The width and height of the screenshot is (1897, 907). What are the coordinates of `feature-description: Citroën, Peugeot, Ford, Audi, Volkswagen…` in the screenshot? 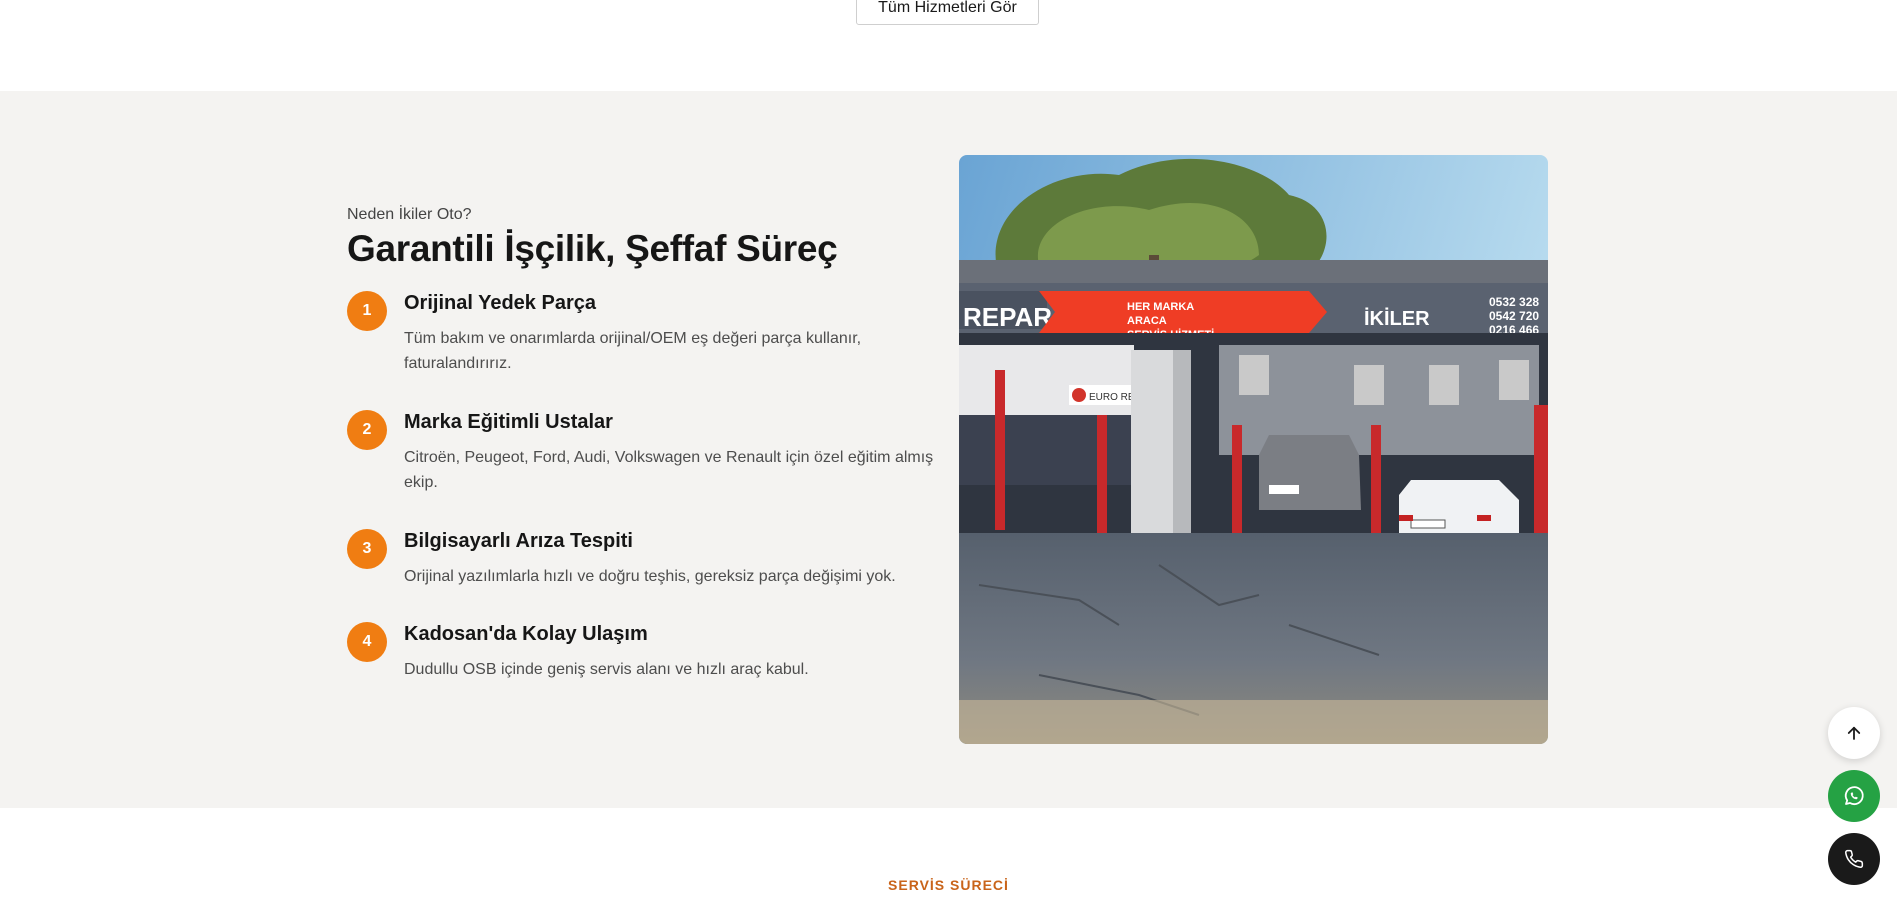 It's located at (669, 470).